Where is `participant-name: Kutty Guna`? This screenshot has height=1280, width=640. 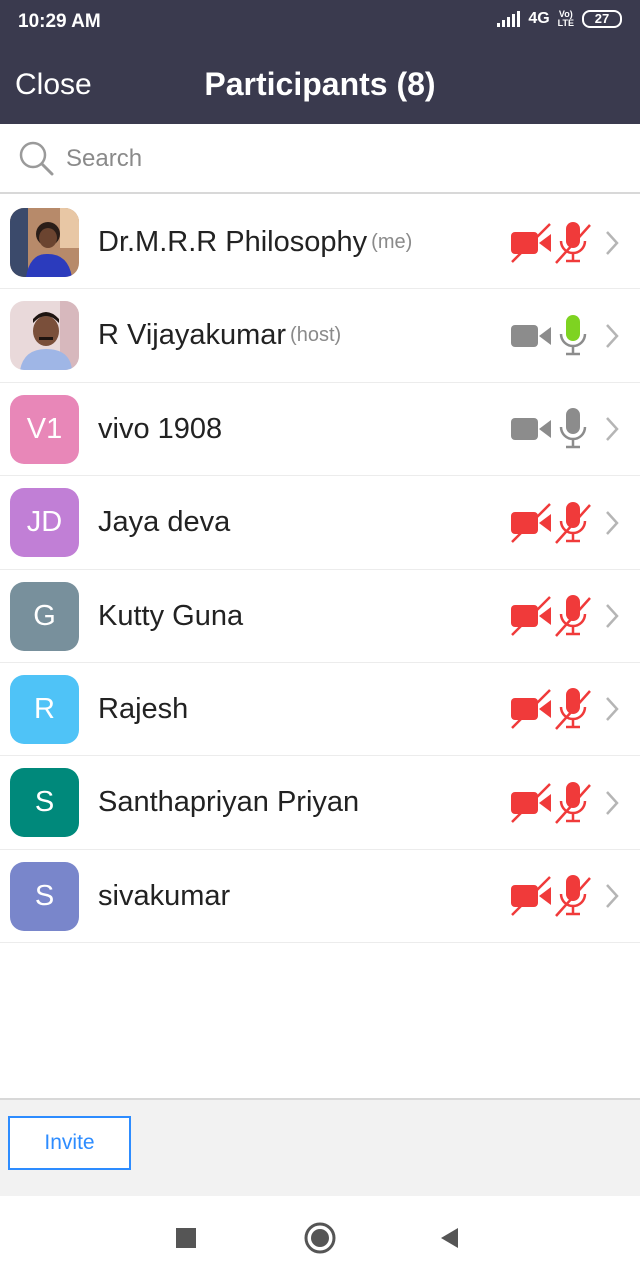
participant-name: Kutty Guna is located at coordinates (171, 615).